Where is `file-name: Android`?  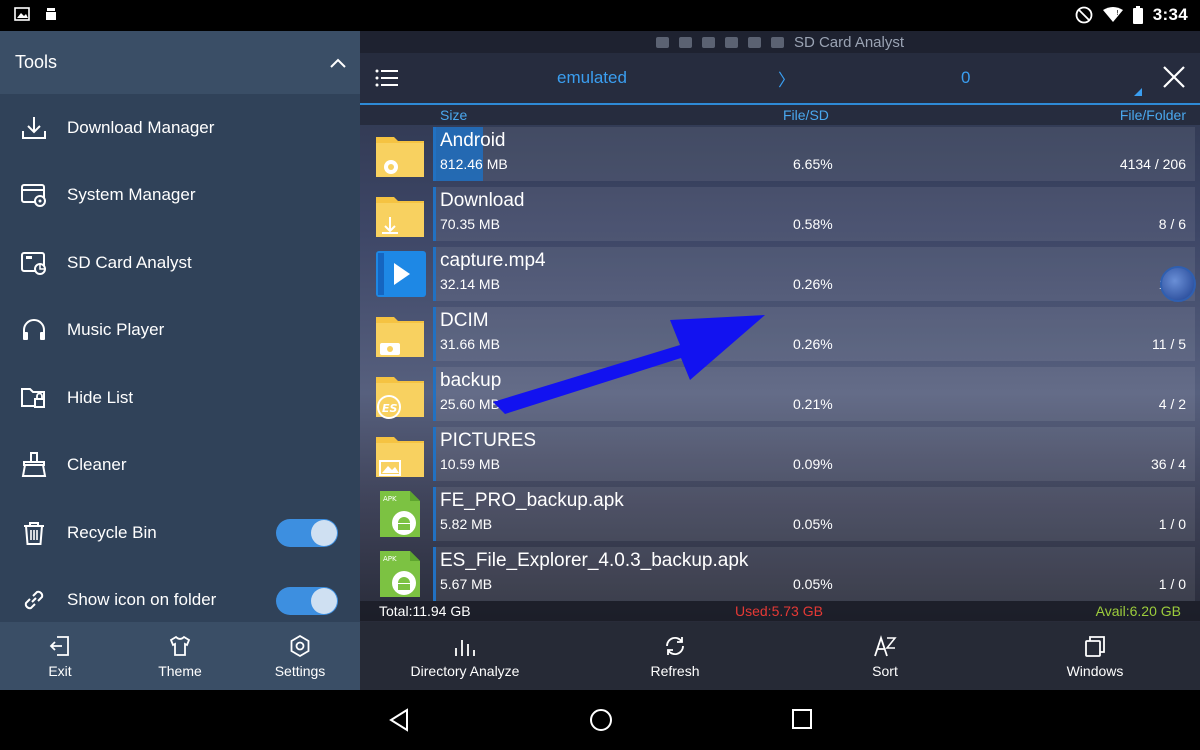 file-name: Android is located at coordinates (473, 140).